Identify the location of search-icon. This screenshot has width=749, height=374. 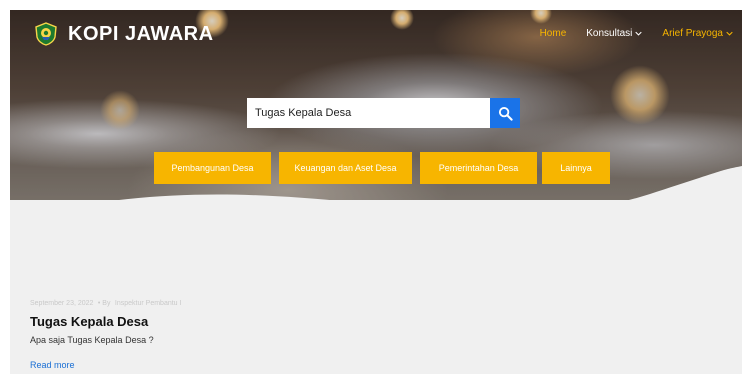
(505, 113).